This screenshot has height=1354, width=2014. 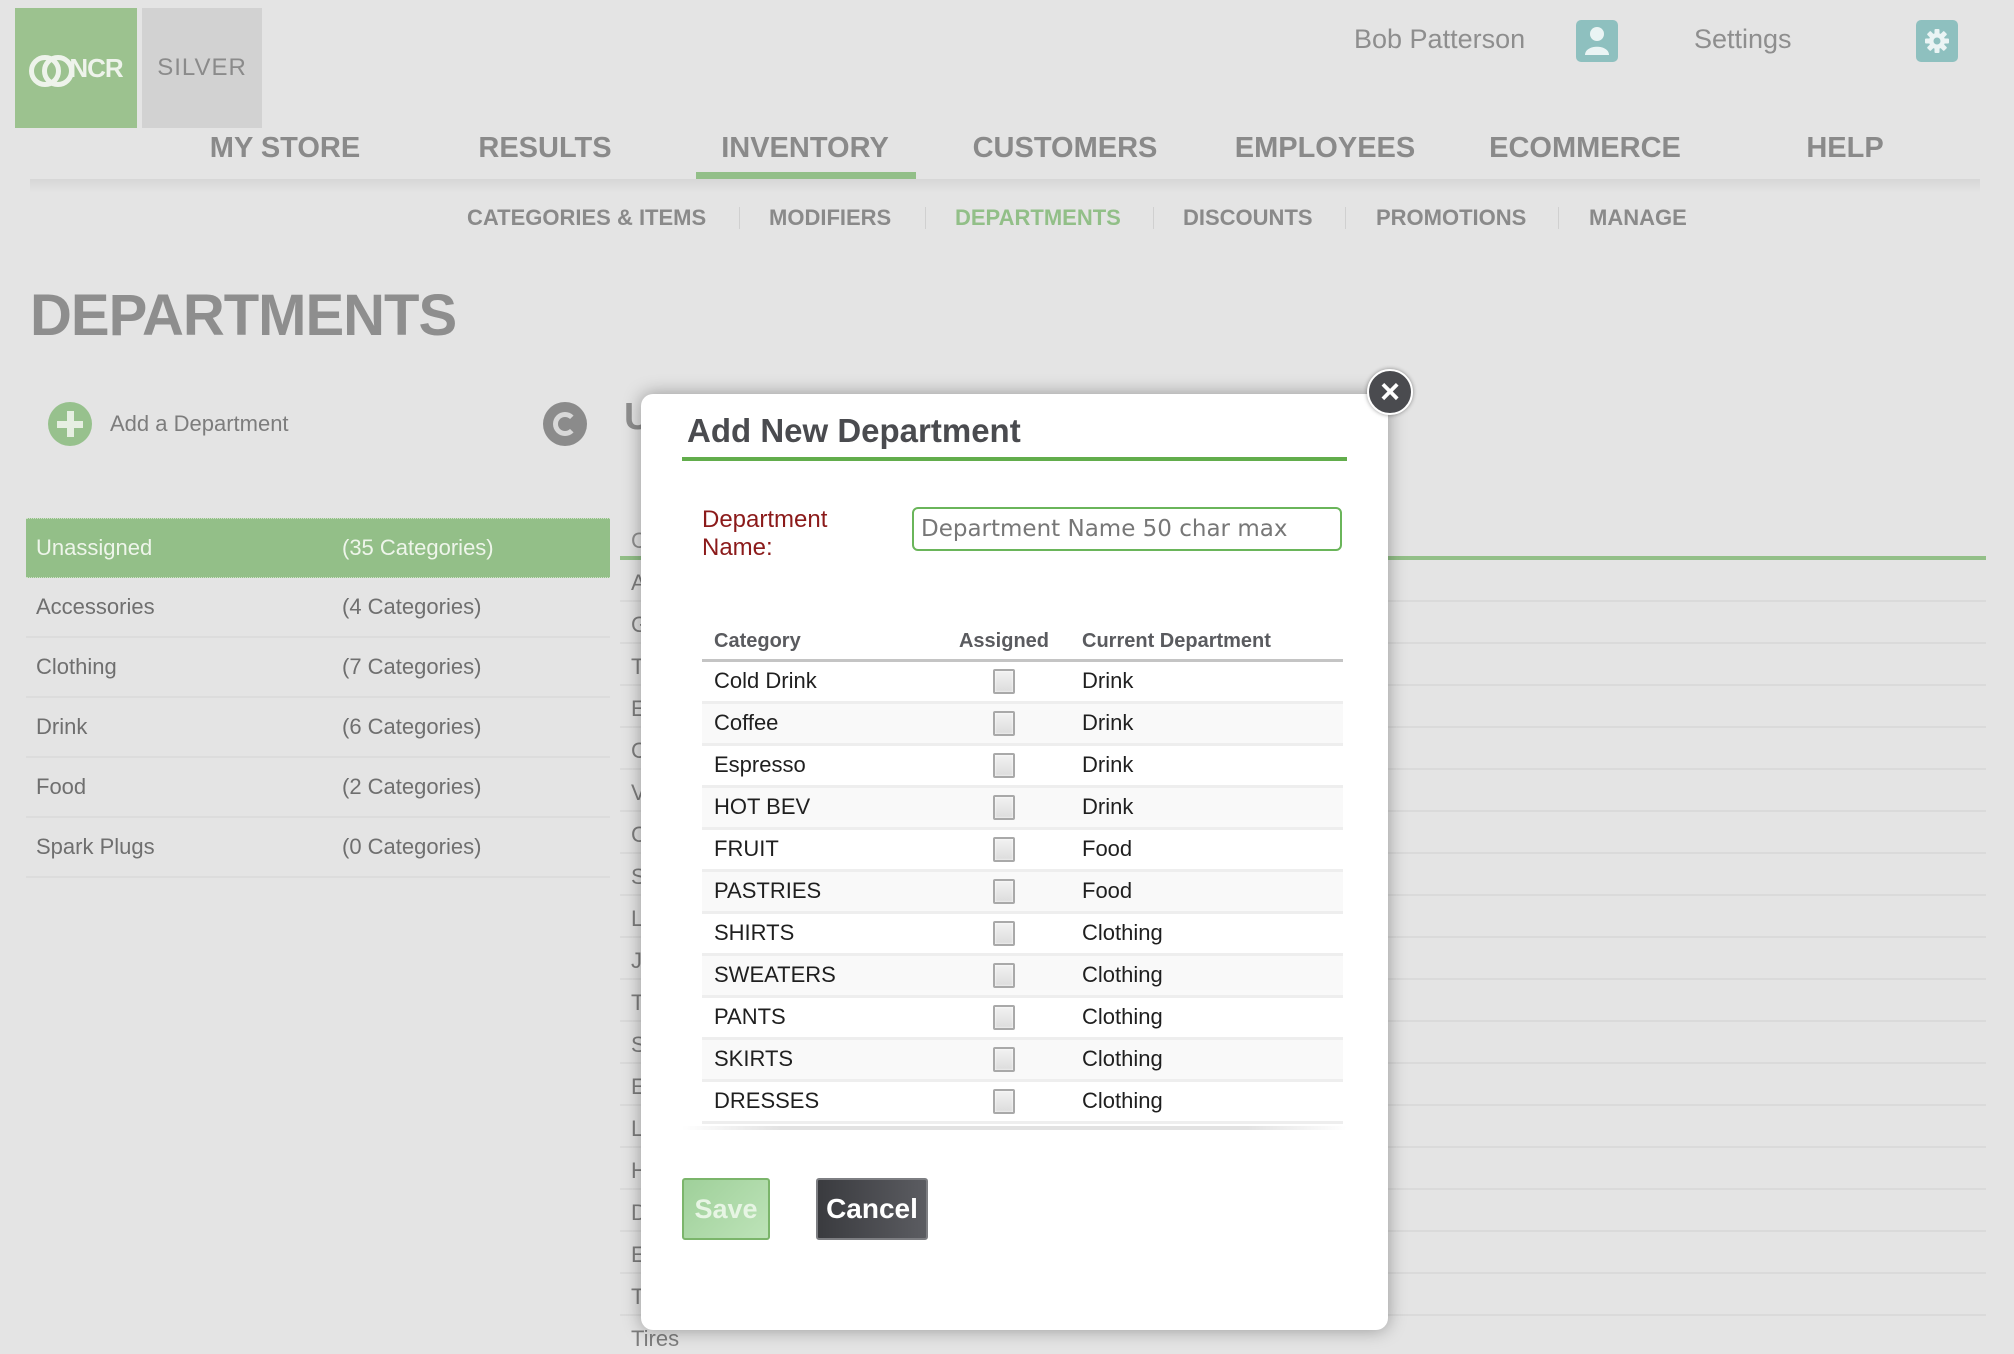 I want to click on nav-ecommerce: ECOMMERCE, so click(x=1585, y=148).